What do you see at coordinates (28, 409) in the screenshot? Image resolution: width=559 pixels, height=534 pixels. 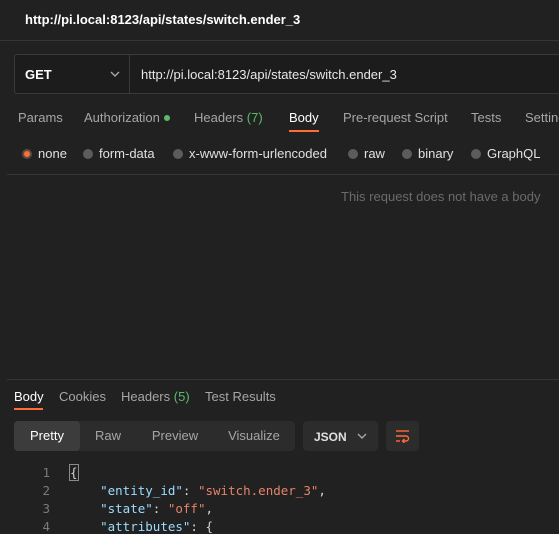 I see `response-active-tab-indicator` at bounding box center [28, 409].